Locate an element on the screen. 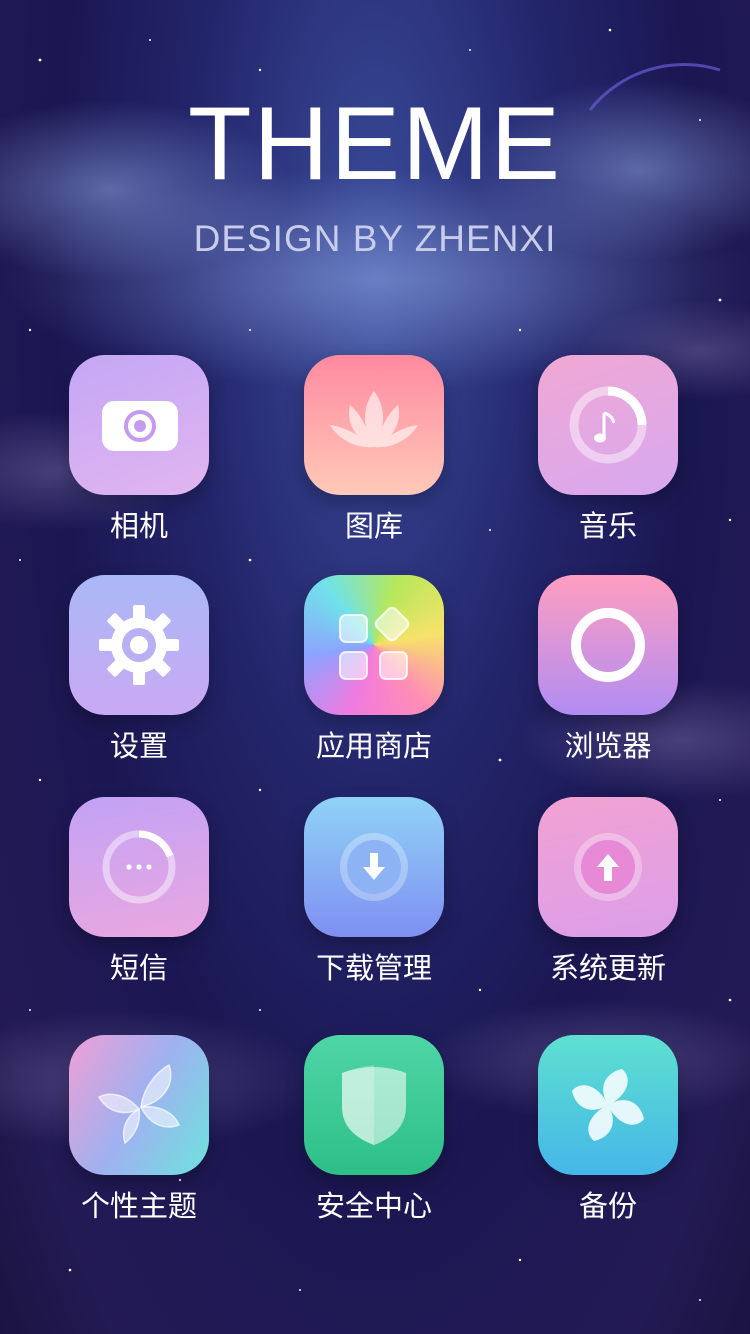 Image resolution: width=750 pixels, height=1334 pixels. message-dots-icon is located at coordinates (139, 867).